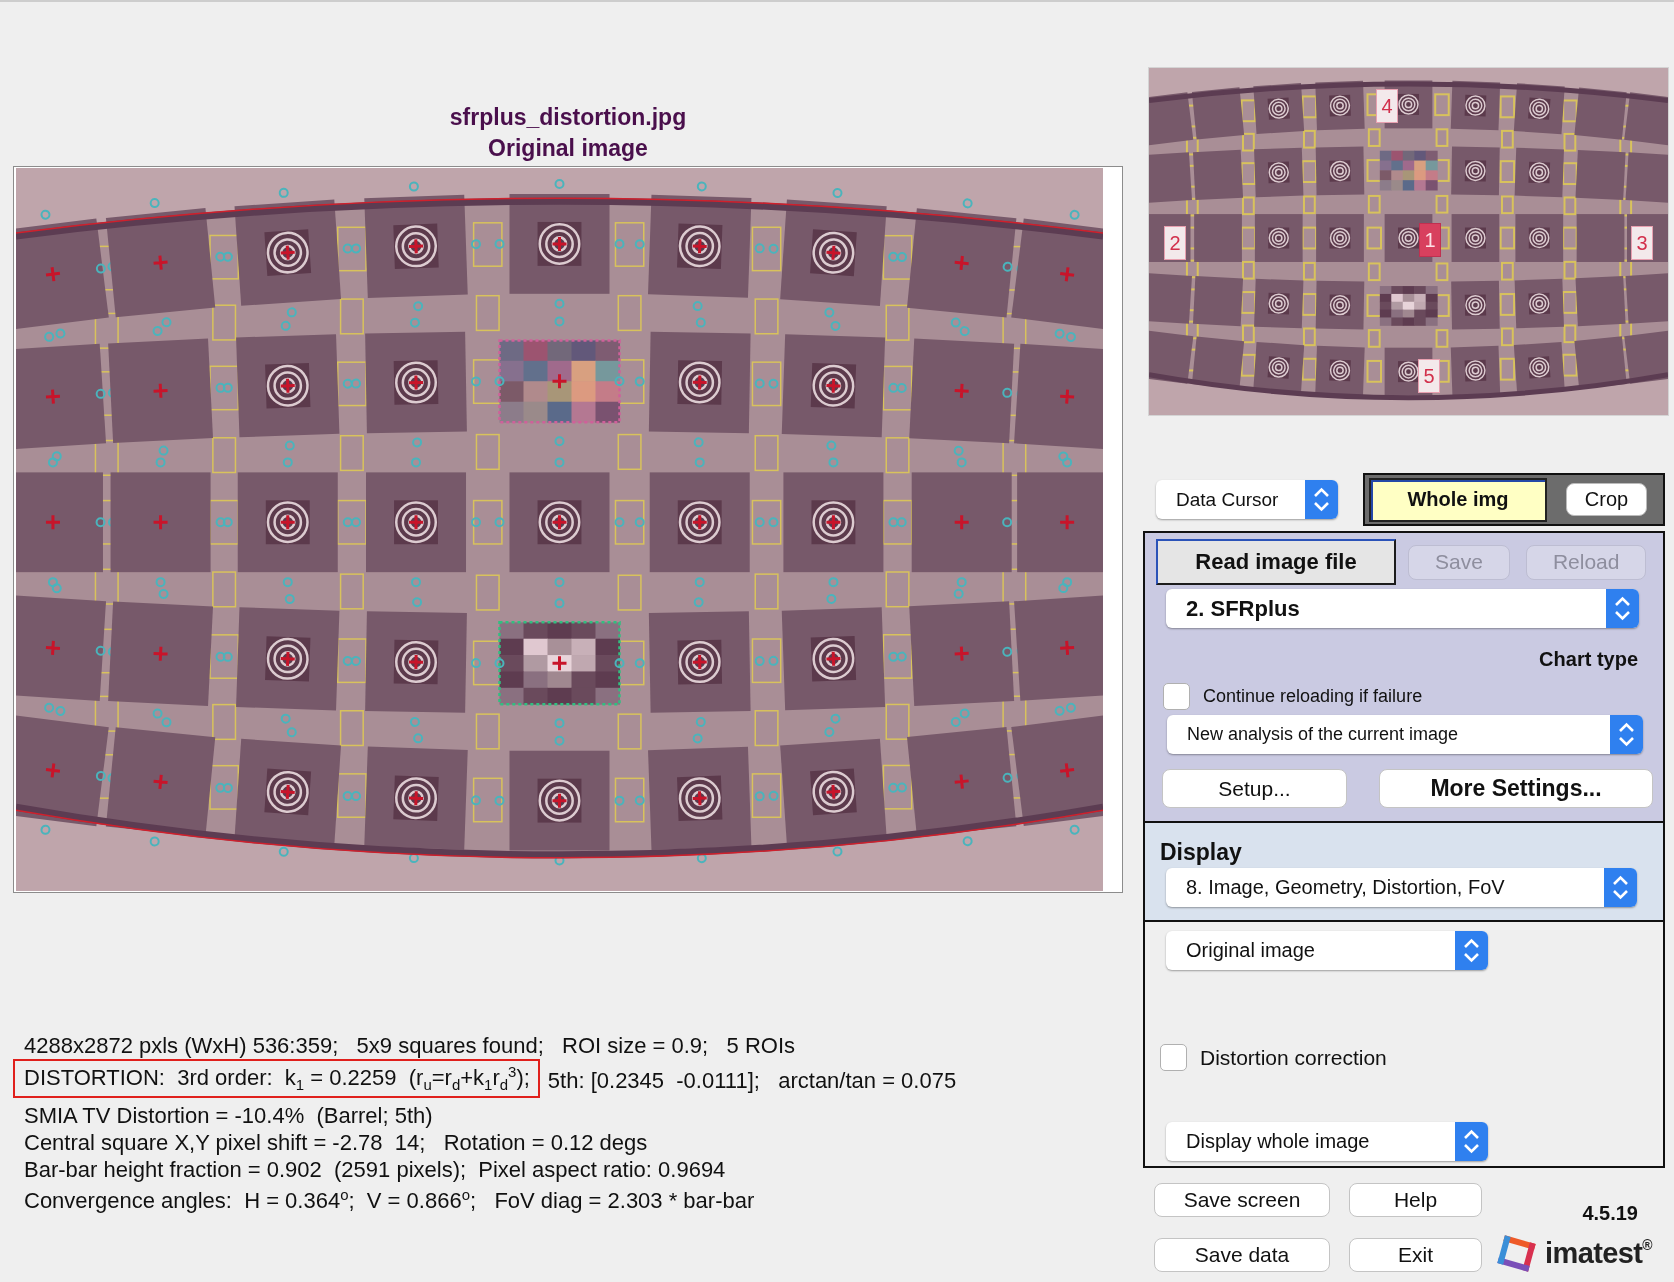 This screenshot has width=1674, height=1282. I want to click on checkbox-label: Continue reloading if failure, so click(1313, 696).